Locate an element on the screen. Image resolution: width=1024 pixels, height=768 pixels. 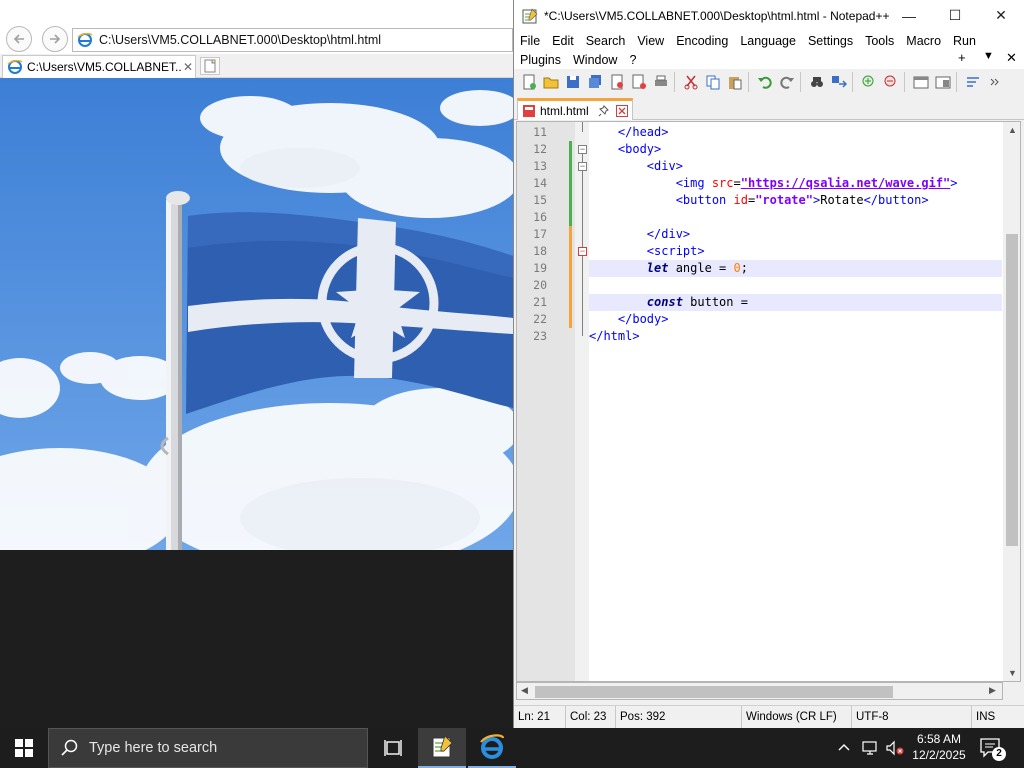
vertical-scrollbar: ▲ ▼ is located at coordinates (1011, 401).